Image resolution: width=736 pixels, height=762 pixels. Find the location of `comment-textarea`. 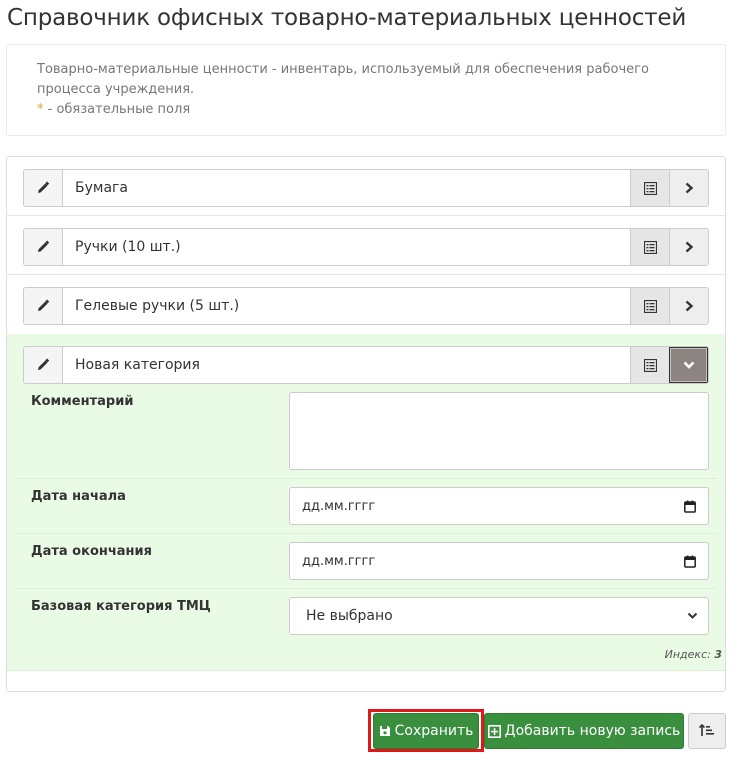

comment-textarea is located at coordinates (499, 431).